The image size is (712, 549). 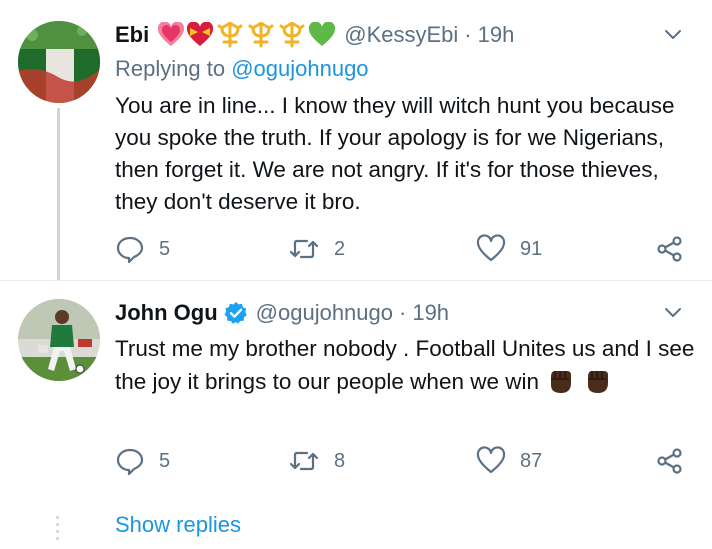 What do you see at coordinates (509, 249) in the screenshot?
I see `like-button: 91` at bounding box center [509, 249].